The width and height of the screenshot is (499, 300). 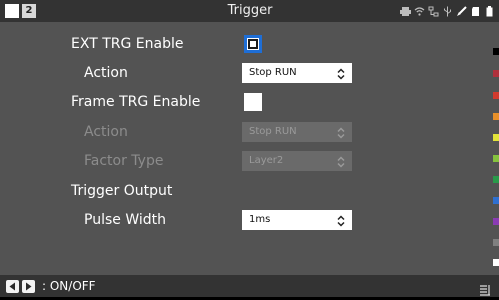 What do you see at coordinates (273, 72) in the screenshot?
I see `action-select-value: Stop RUN` at bounding box center [273, 72].